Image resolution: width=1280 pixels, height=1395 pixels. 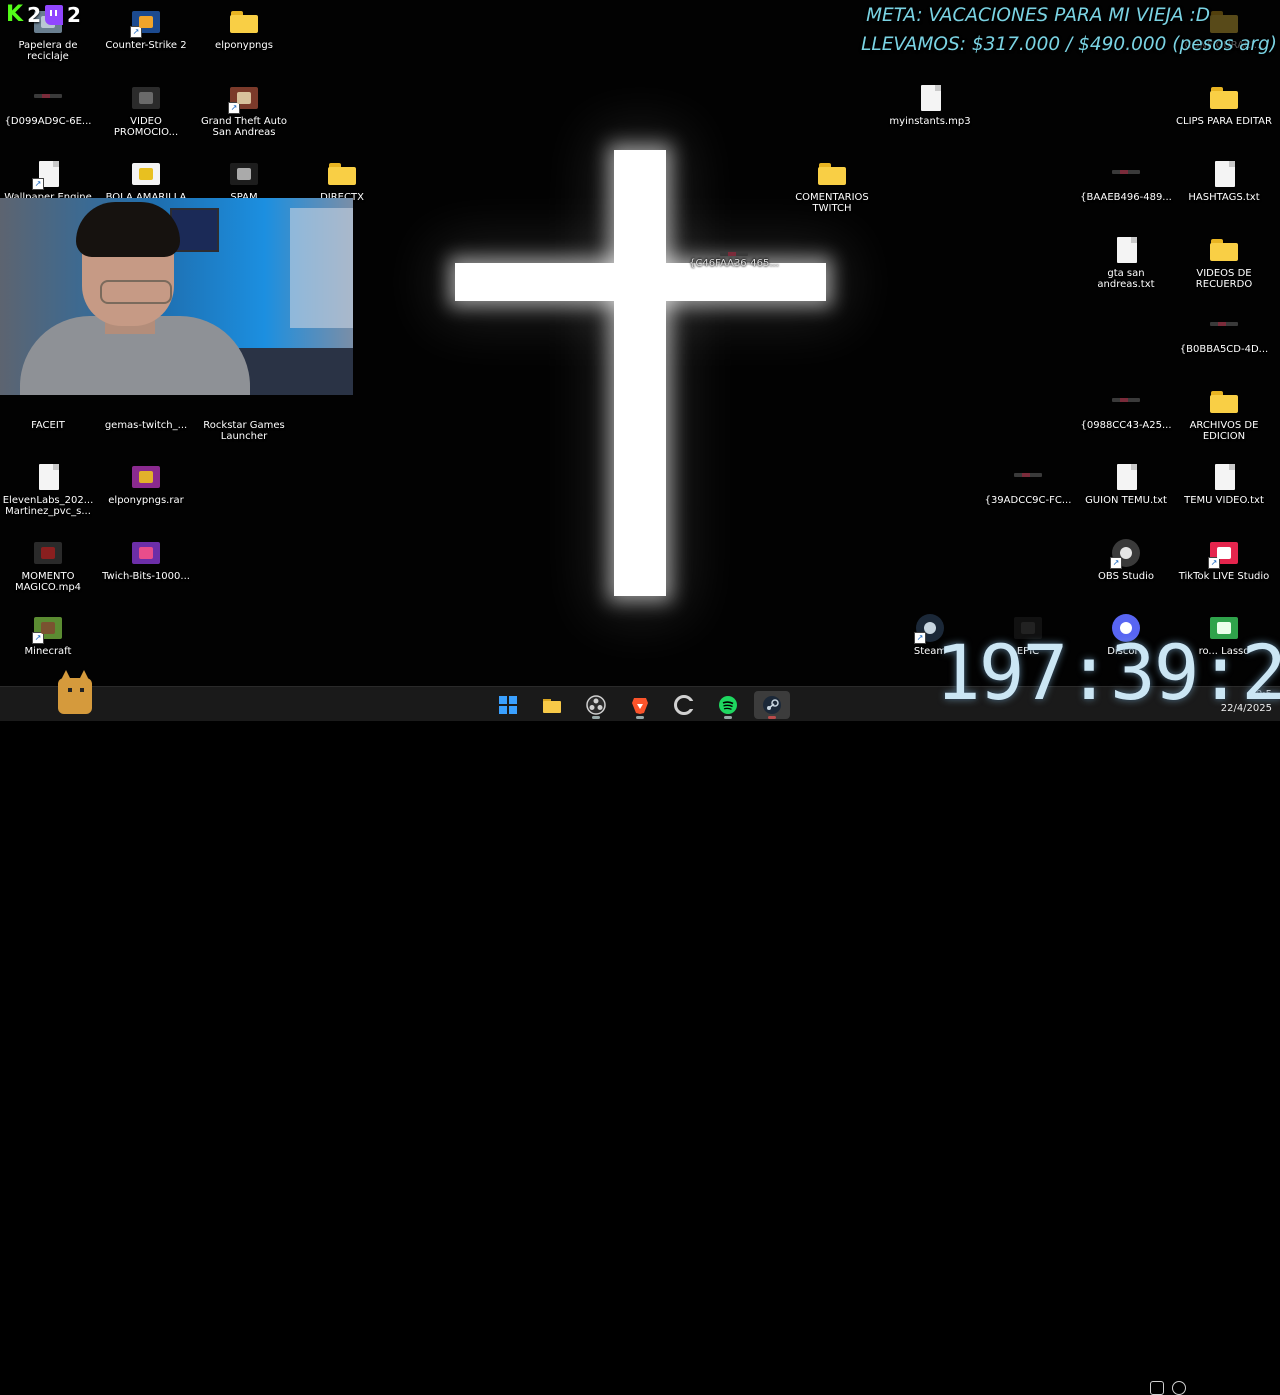 I want to click on video-icon, so click(x=48, y=553).